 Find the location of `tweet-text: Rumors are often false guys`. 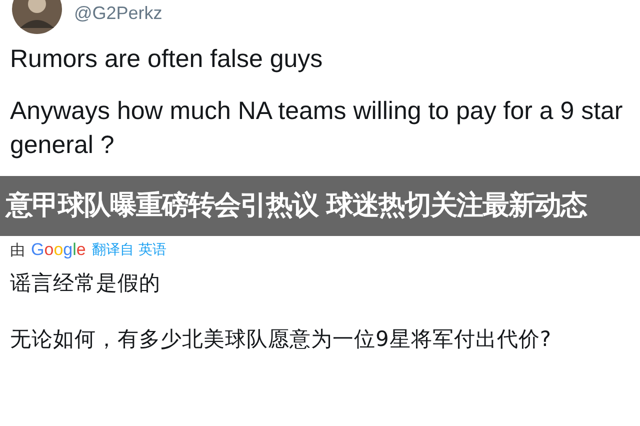

tweet-text: Rumors are often false guys is located at coordinates (167, 59).